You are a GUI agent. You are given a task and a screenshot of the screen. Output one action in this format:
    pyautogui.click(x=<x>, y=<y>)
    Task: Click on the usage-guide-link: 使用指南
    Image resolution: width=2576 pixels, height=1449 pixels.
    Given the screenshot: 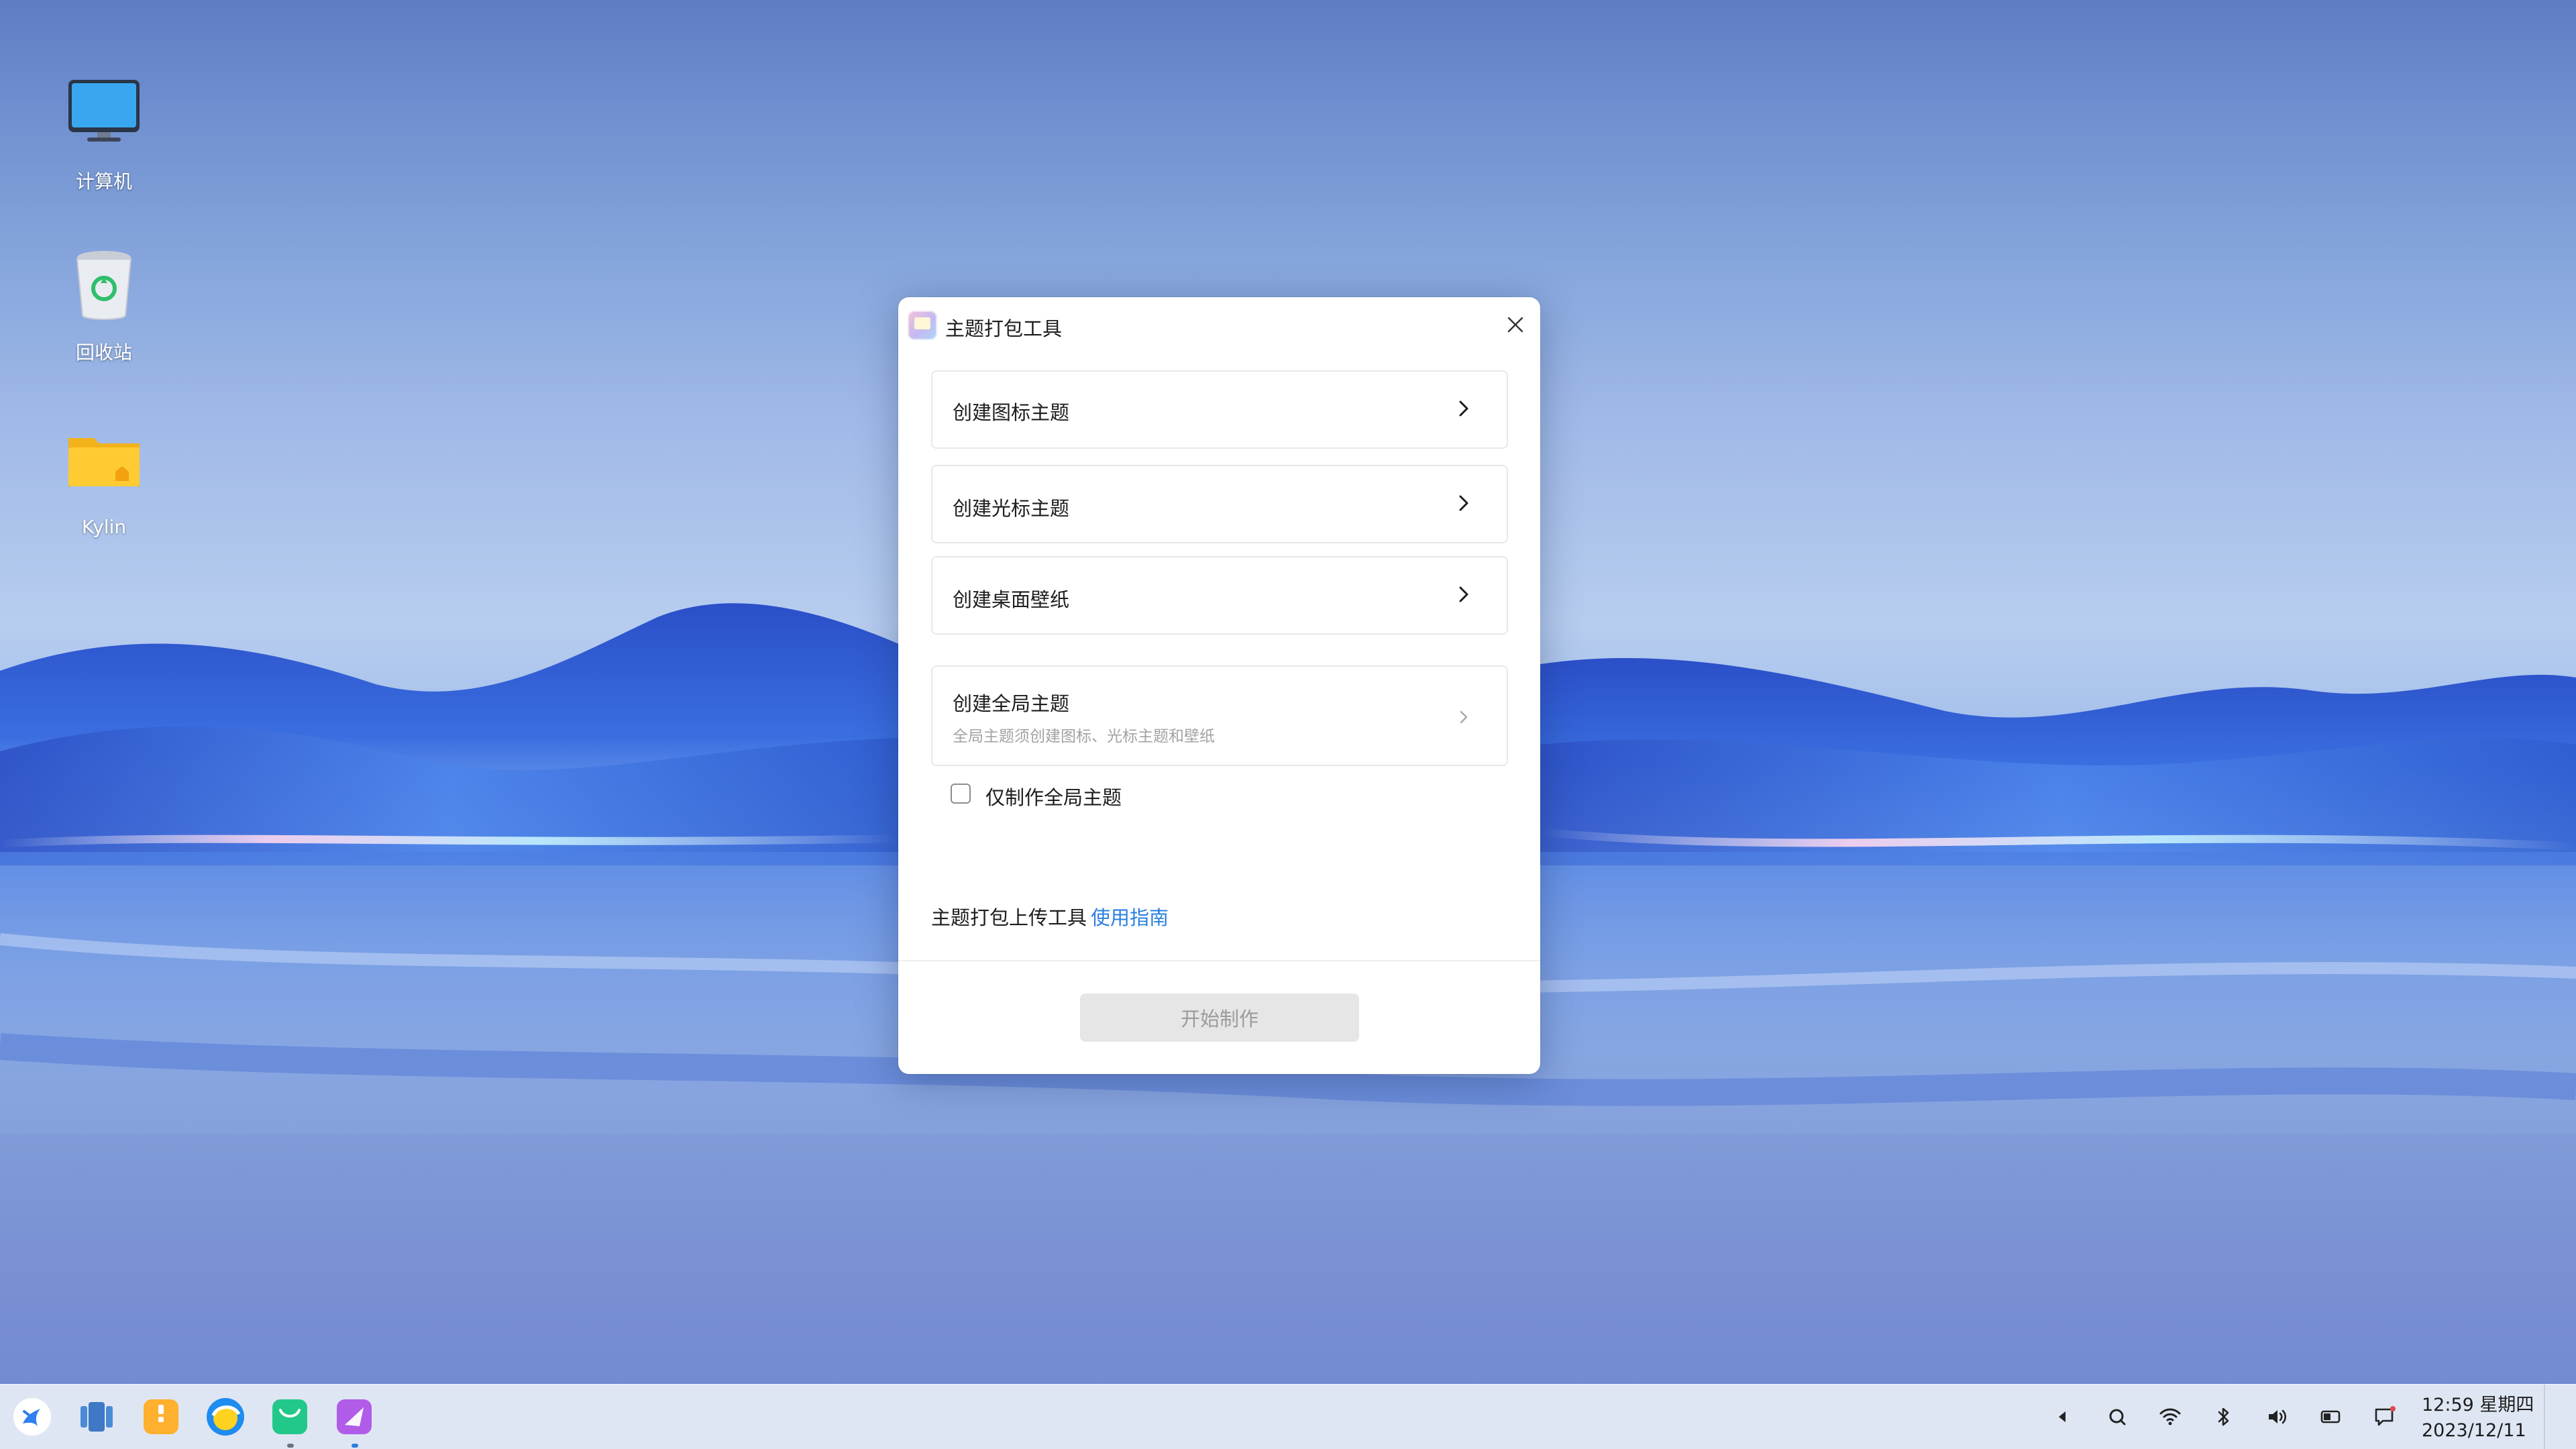 What is the action you would take?
    pyautogui.click(x=1130, y=917)
    